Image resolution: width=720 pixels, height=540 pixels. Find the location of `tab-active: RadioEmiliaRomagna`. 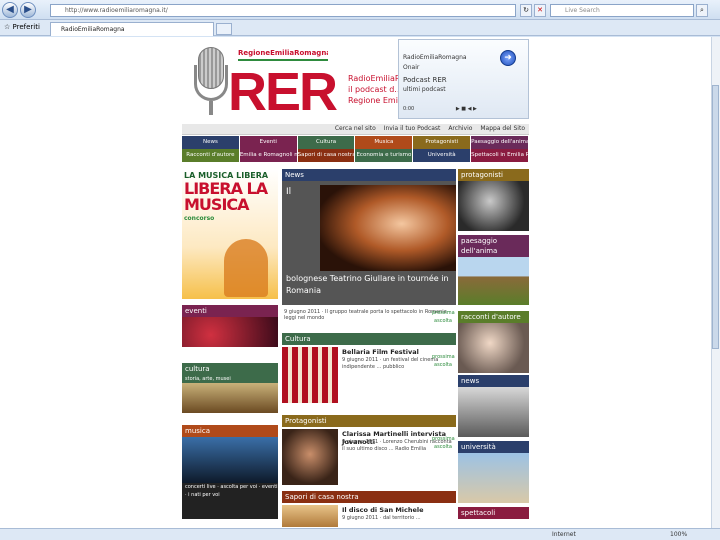

tab-active: RadioEmiliaRomagna is located at coordinates (132, 29).